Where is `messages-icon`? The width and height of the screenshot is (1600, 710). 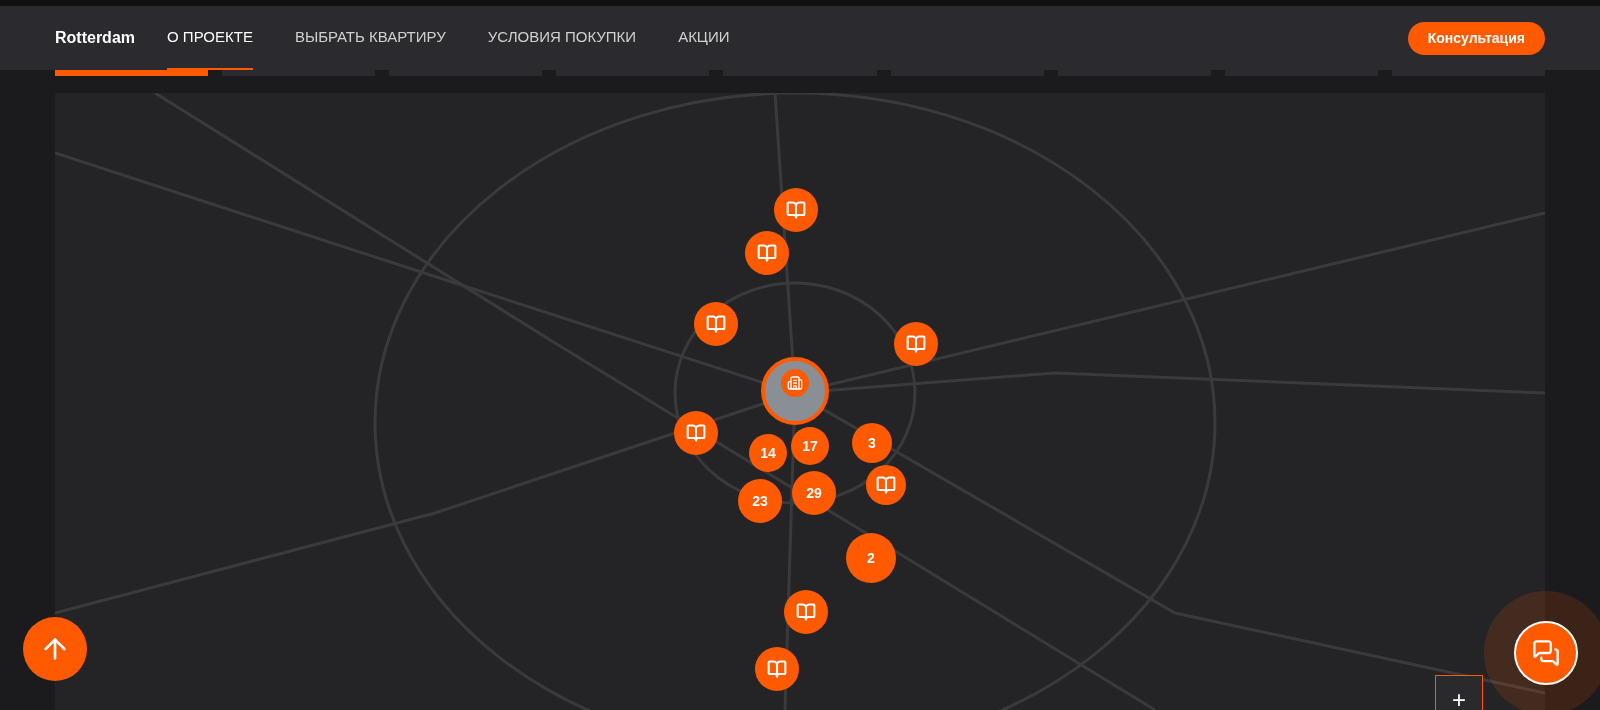
messages-icon is located at coordinates (1546, 653).